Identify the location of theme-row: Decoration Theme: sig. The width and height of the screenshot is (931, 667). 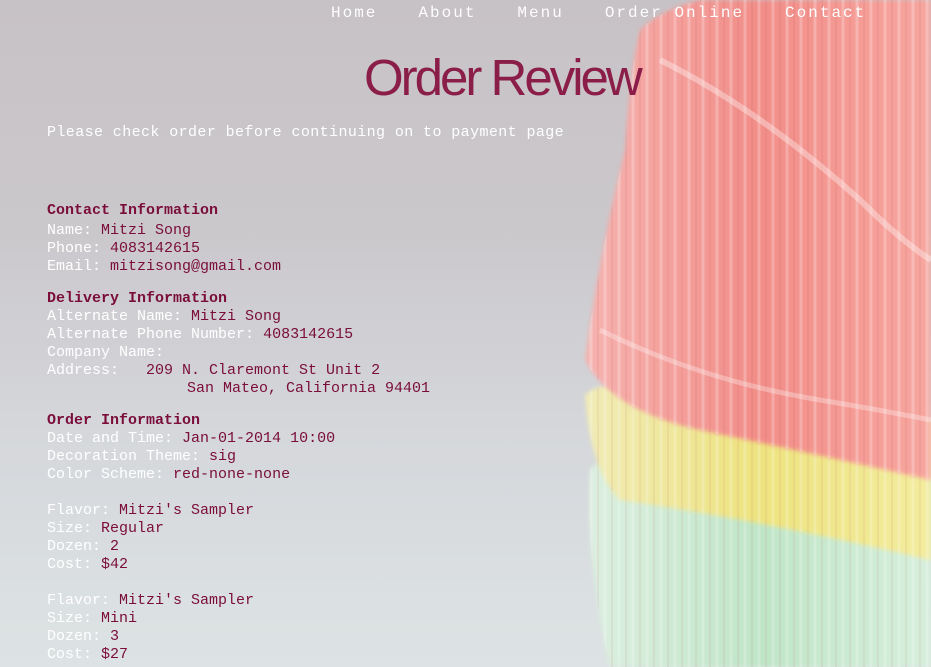
(142, 456).